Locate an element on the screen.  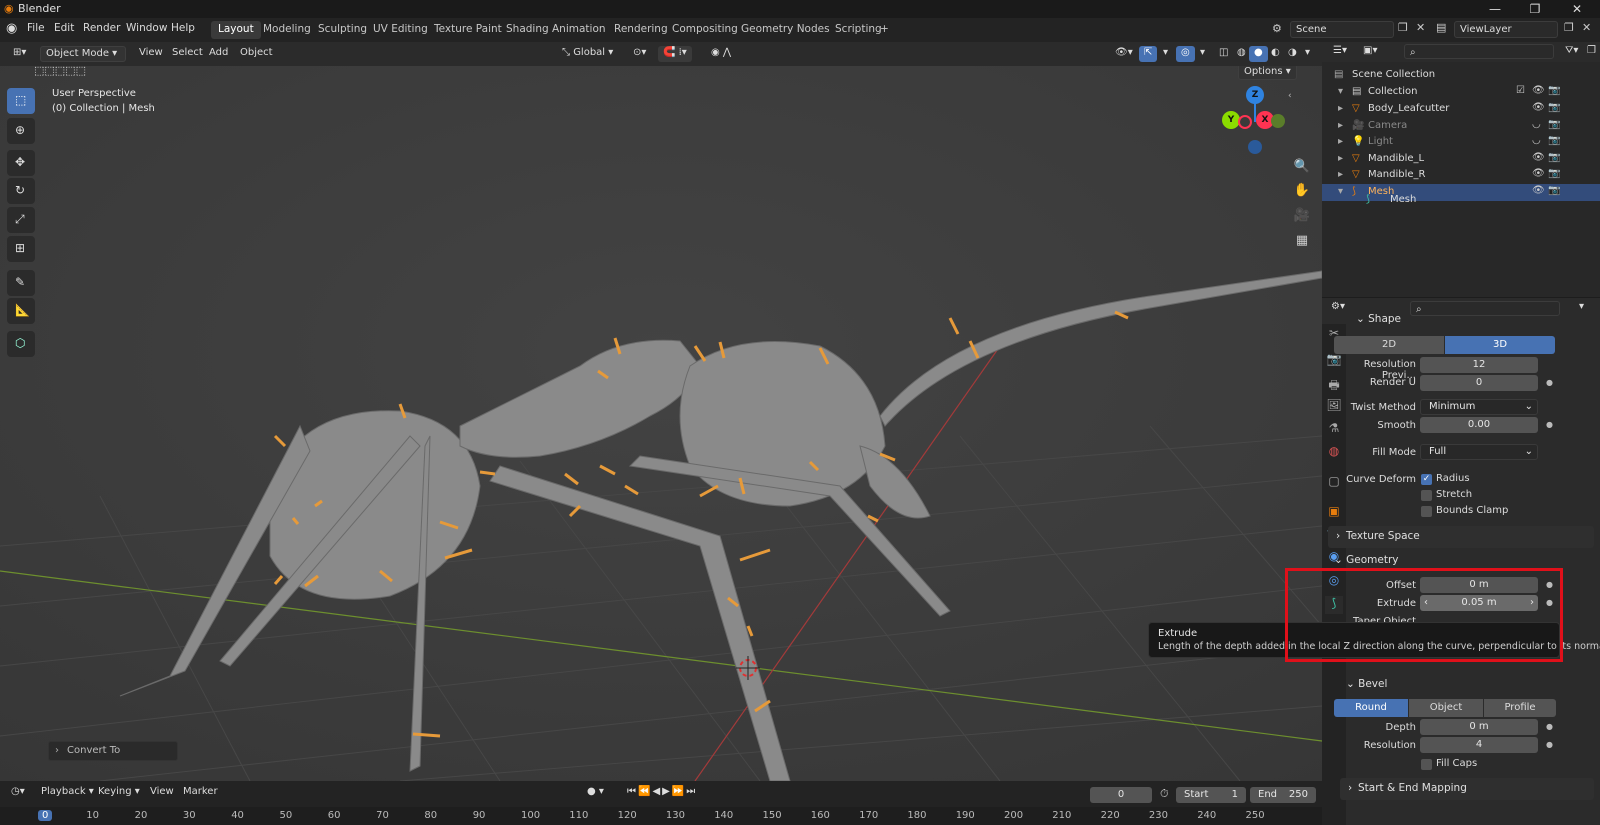
gizmo-neg-x is located at coordinates (1245, 122).